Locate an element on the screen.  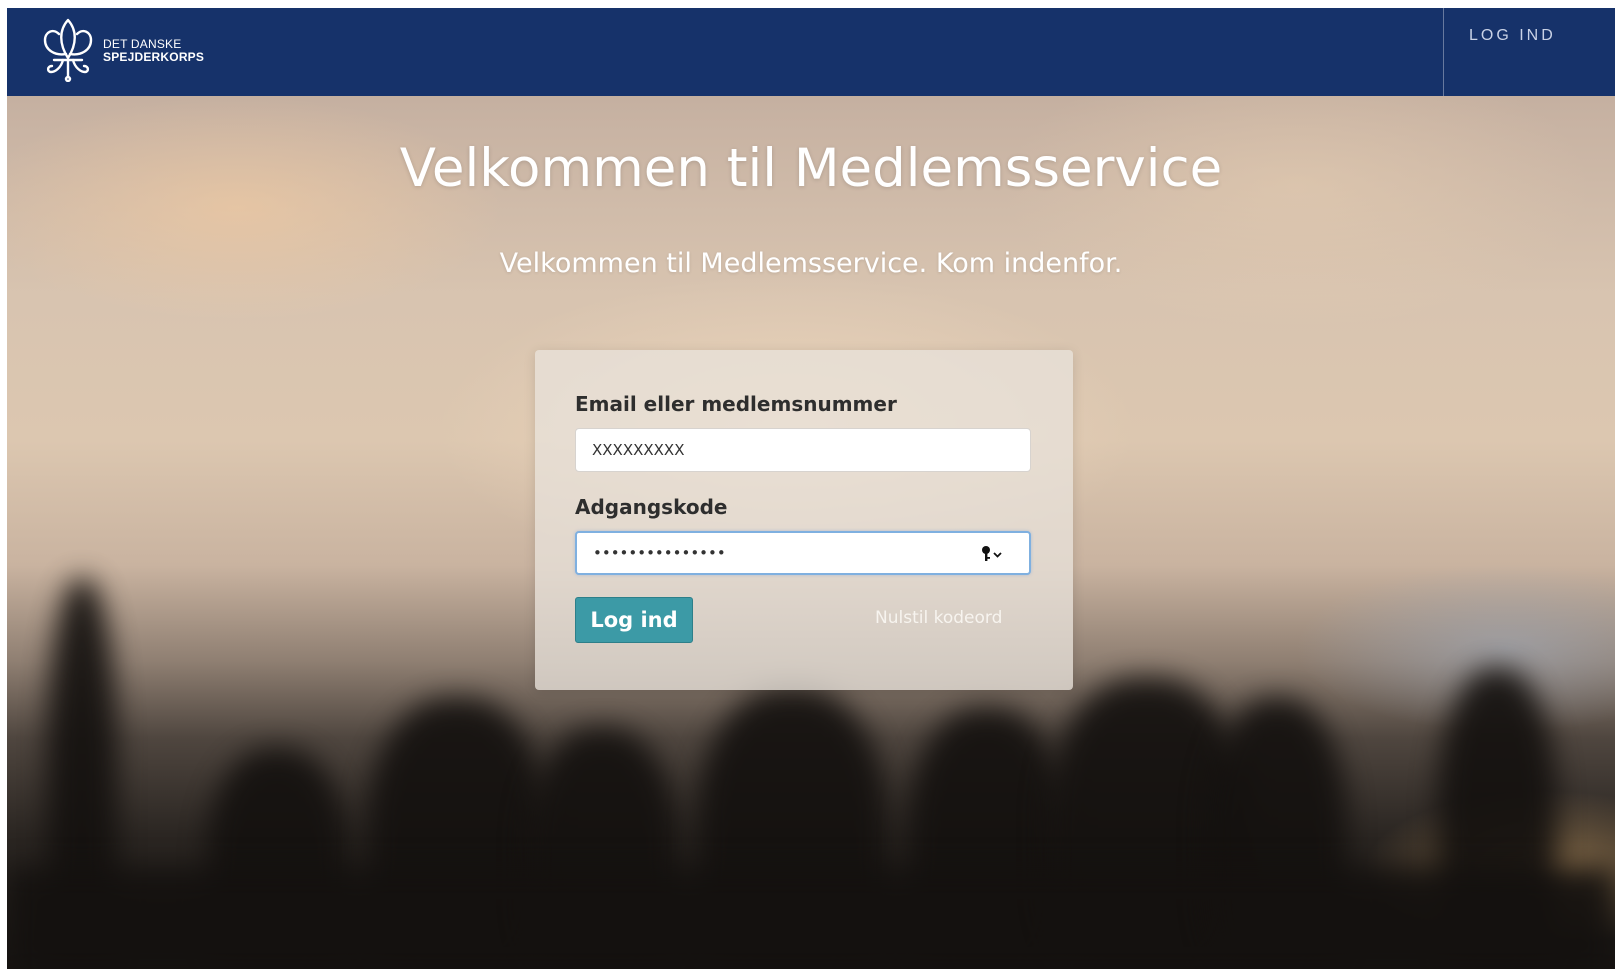
logo-line-2: SPEJDERKORPS is located at coordinates (154, 57).